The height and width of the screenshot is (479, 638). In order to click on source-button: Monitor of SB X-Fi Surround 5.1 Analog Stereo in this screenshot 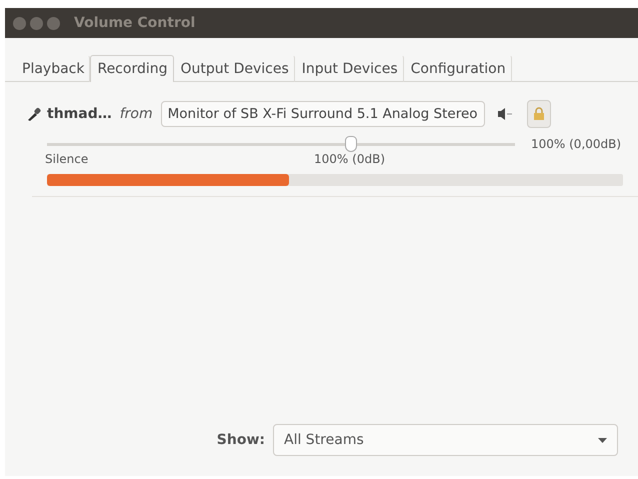, I will do `click(322, 114)`.